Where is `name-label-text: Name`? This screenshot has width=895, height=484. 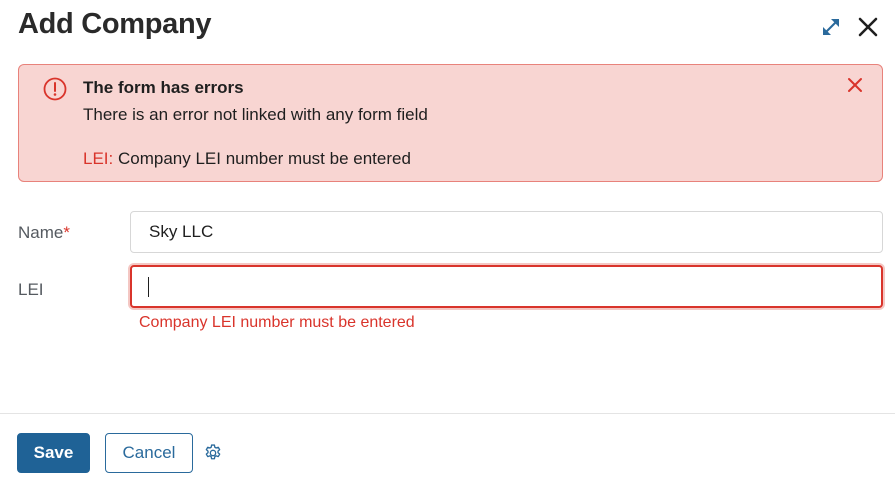
name-label-text: Name is located at coordinates (41, 232).